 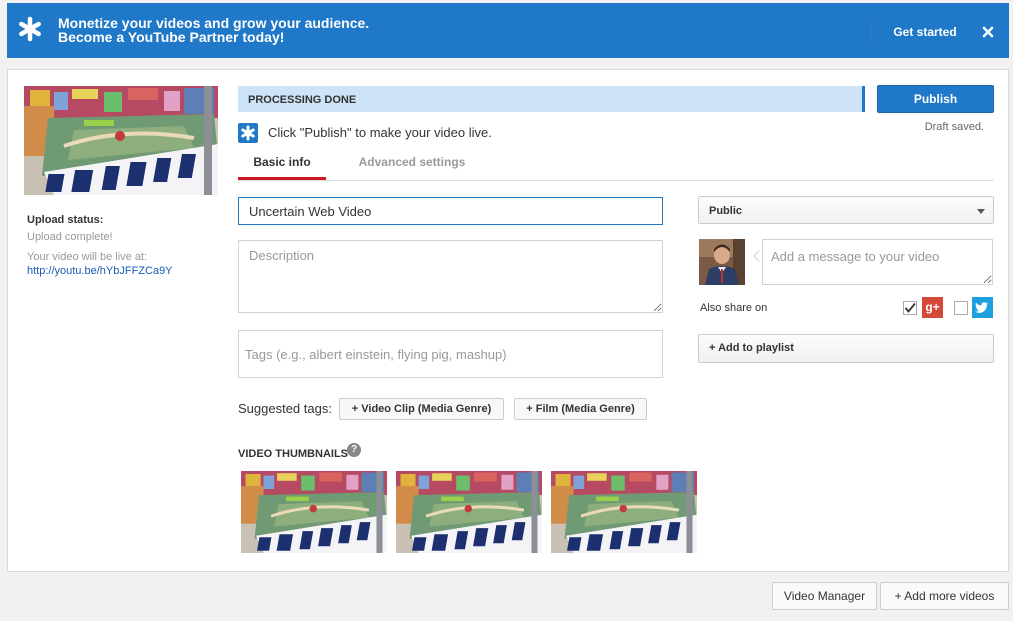 What do you see at coordinates (846, 210) in the screenshot?
I see `privacy-dropdown: Public` at bounding box center [846, 210].